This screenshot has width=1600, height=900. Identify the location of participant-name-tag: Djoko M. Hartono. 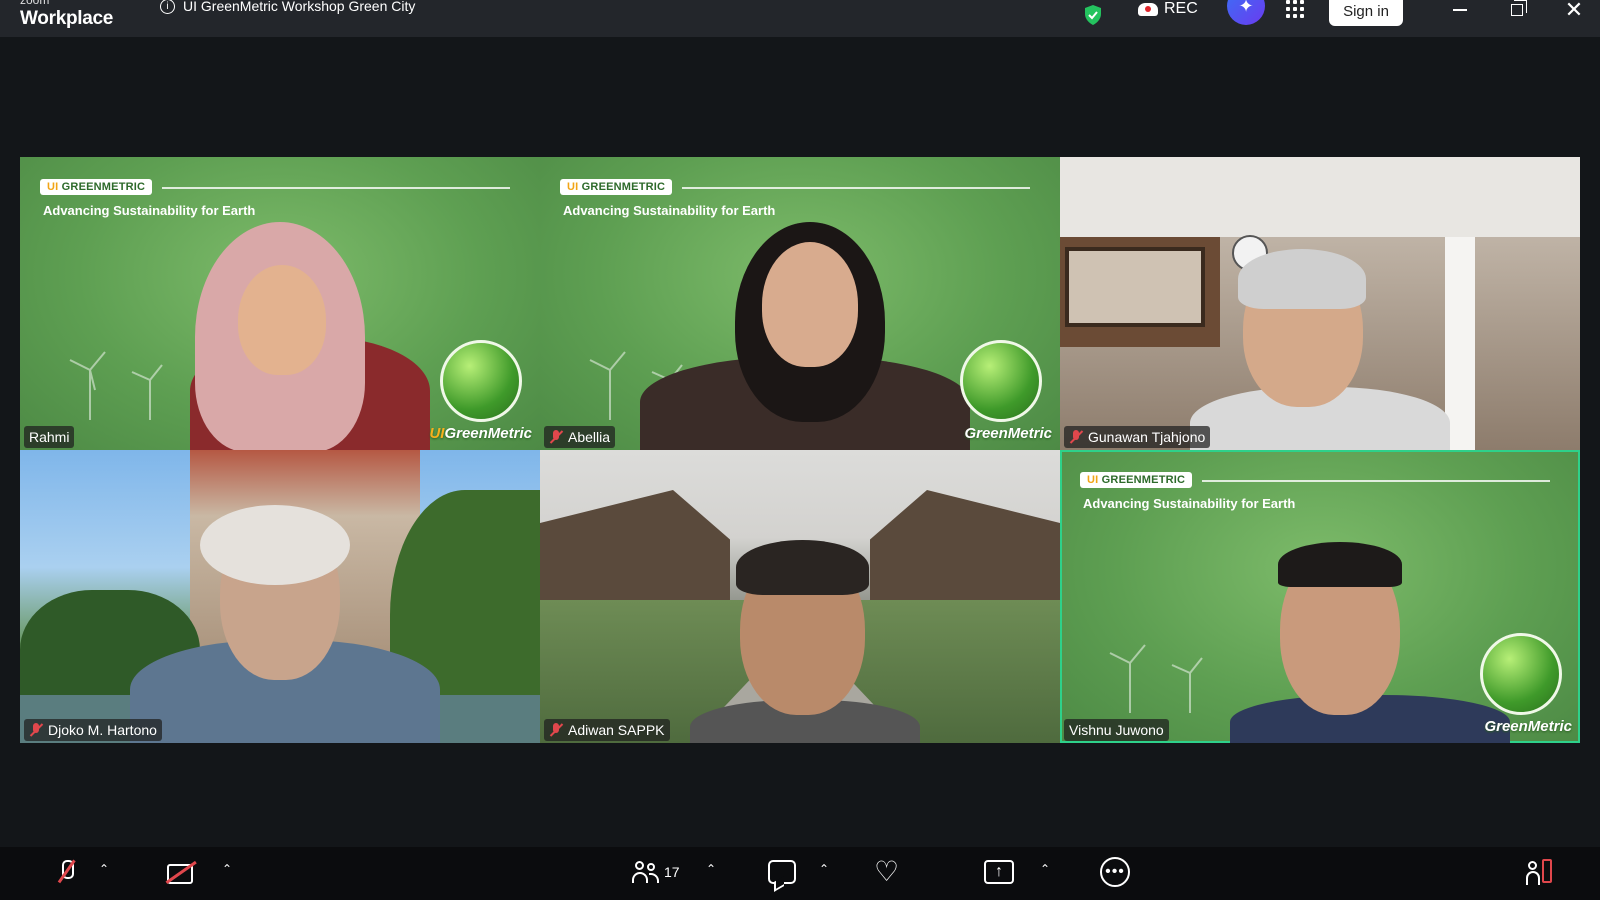
(93, 730).